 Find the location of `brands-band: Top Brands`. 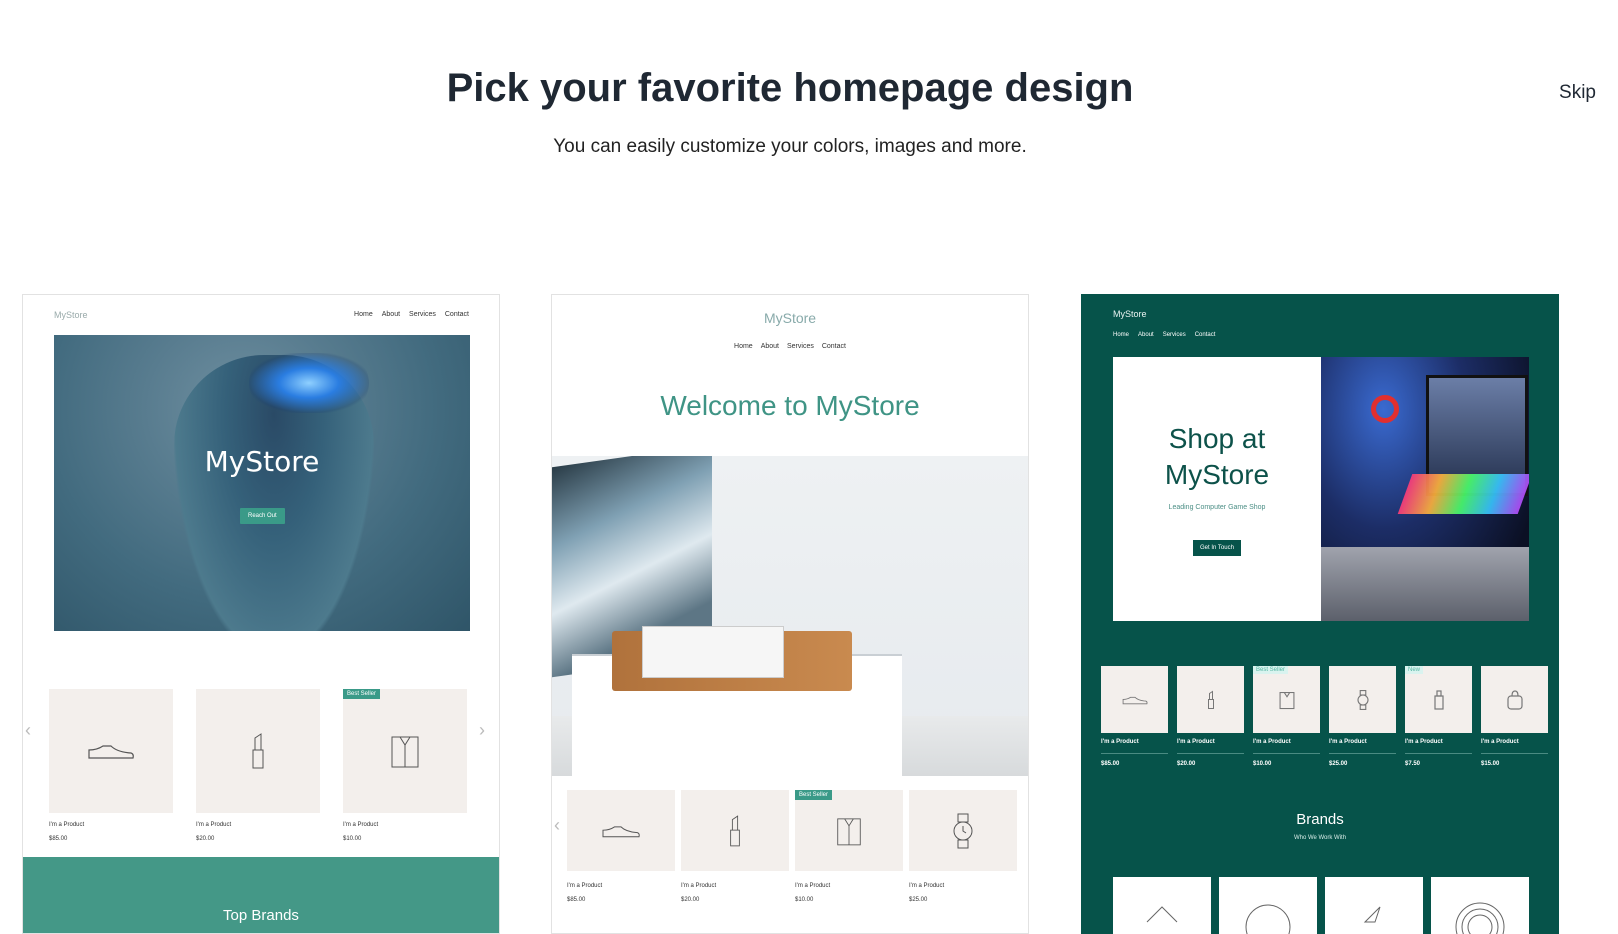

brands-band: Top Brands is located at coordinates (261, 895).